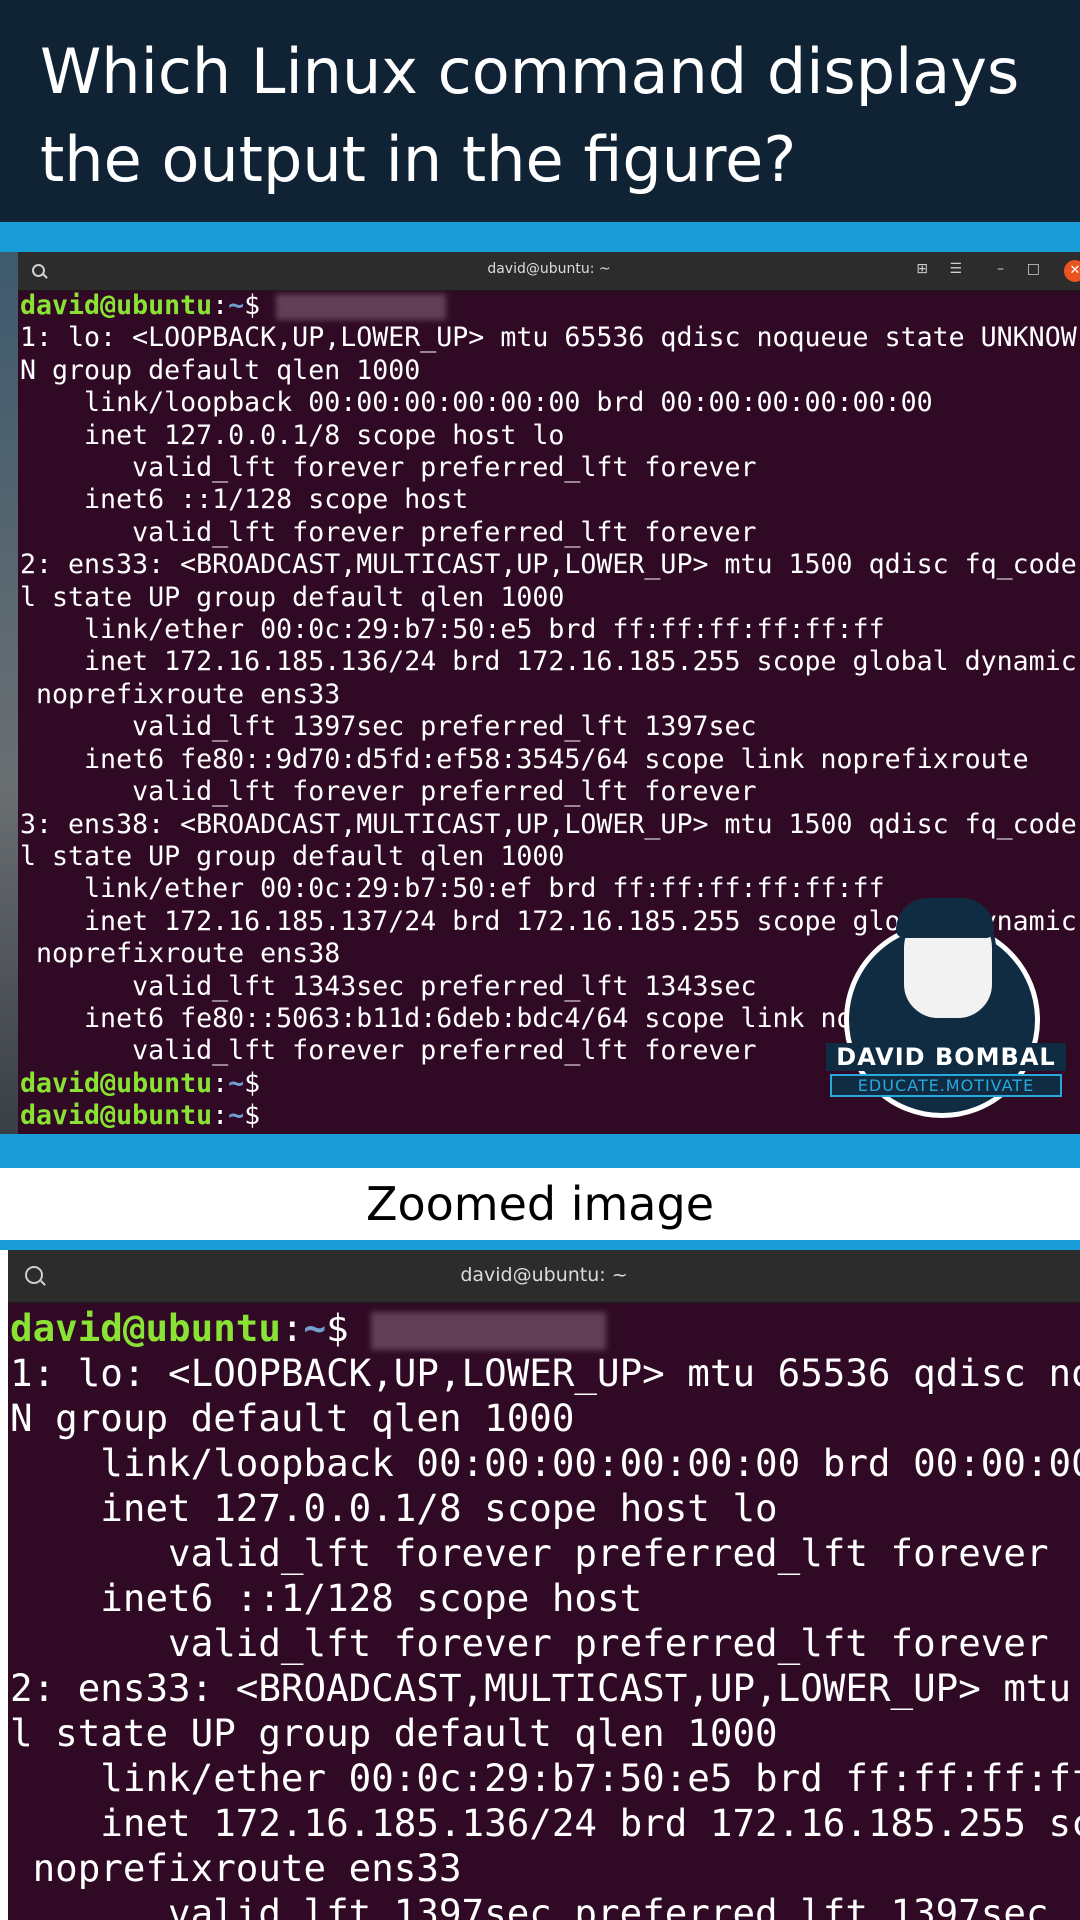 The image size is (1080, 1920). Describe the element at coordinates (1072, 271) in the screenshot. I see `close-icon: ✕` at that location.